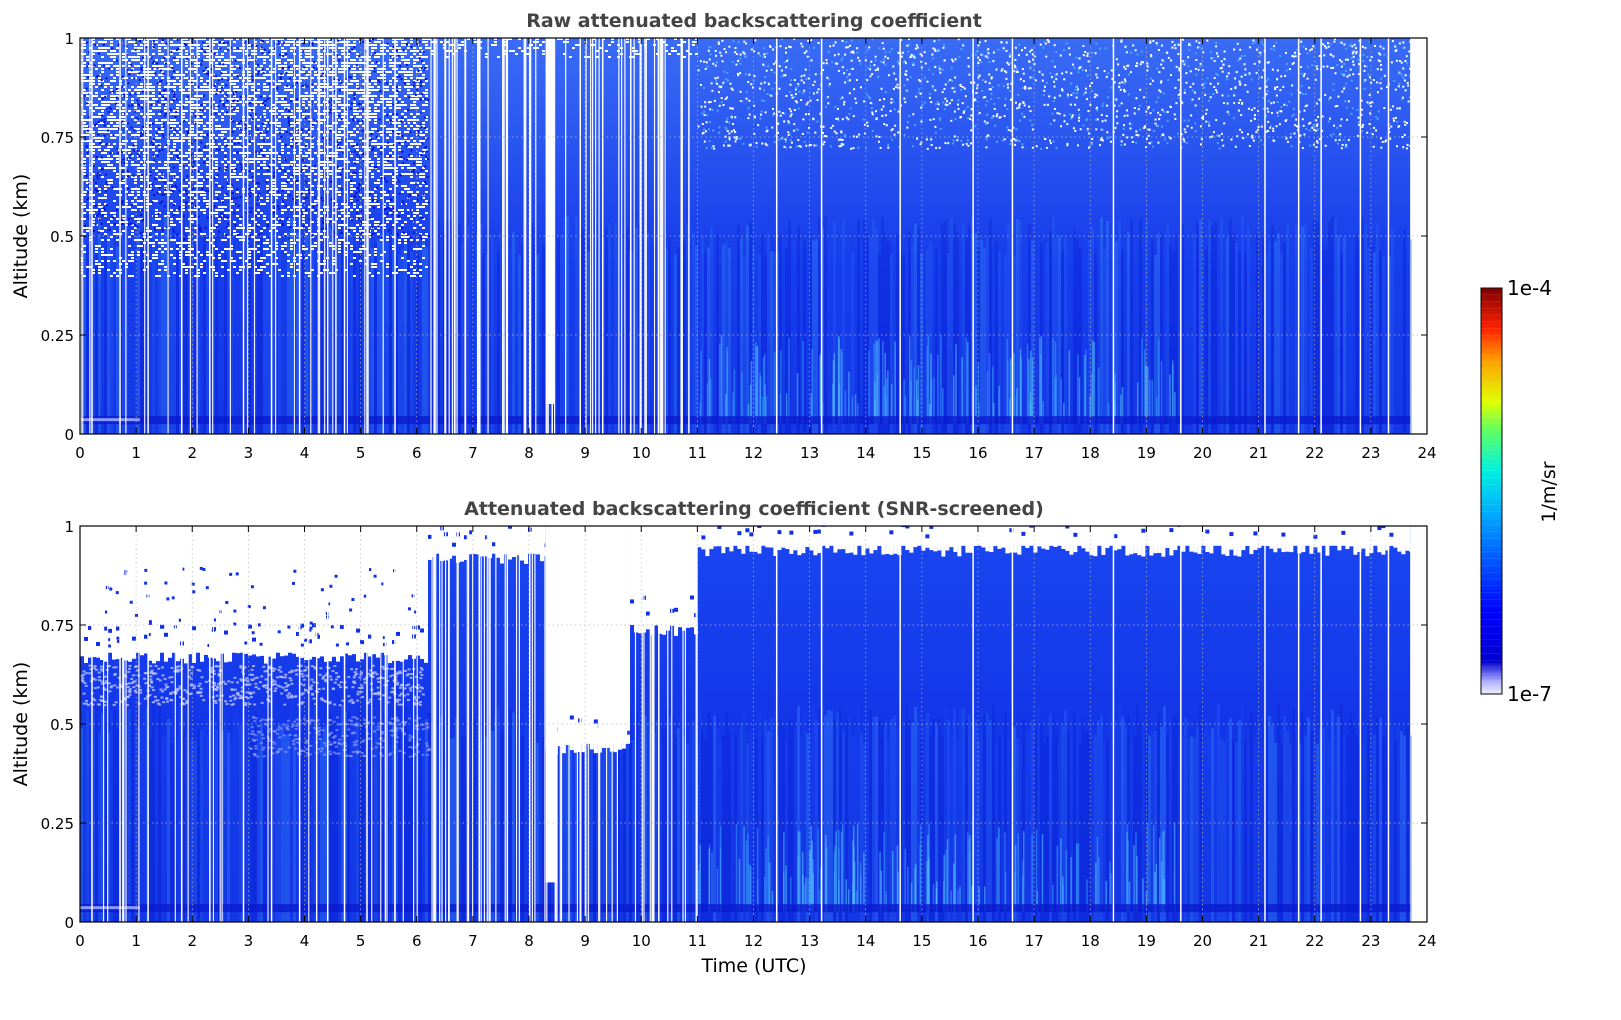 The height and width of the screenshot is (1020, 1621). Describe the element at coordinates (1529, 694) in the screenshot. I see `colorbar-min-label: 1e-7` at that location.